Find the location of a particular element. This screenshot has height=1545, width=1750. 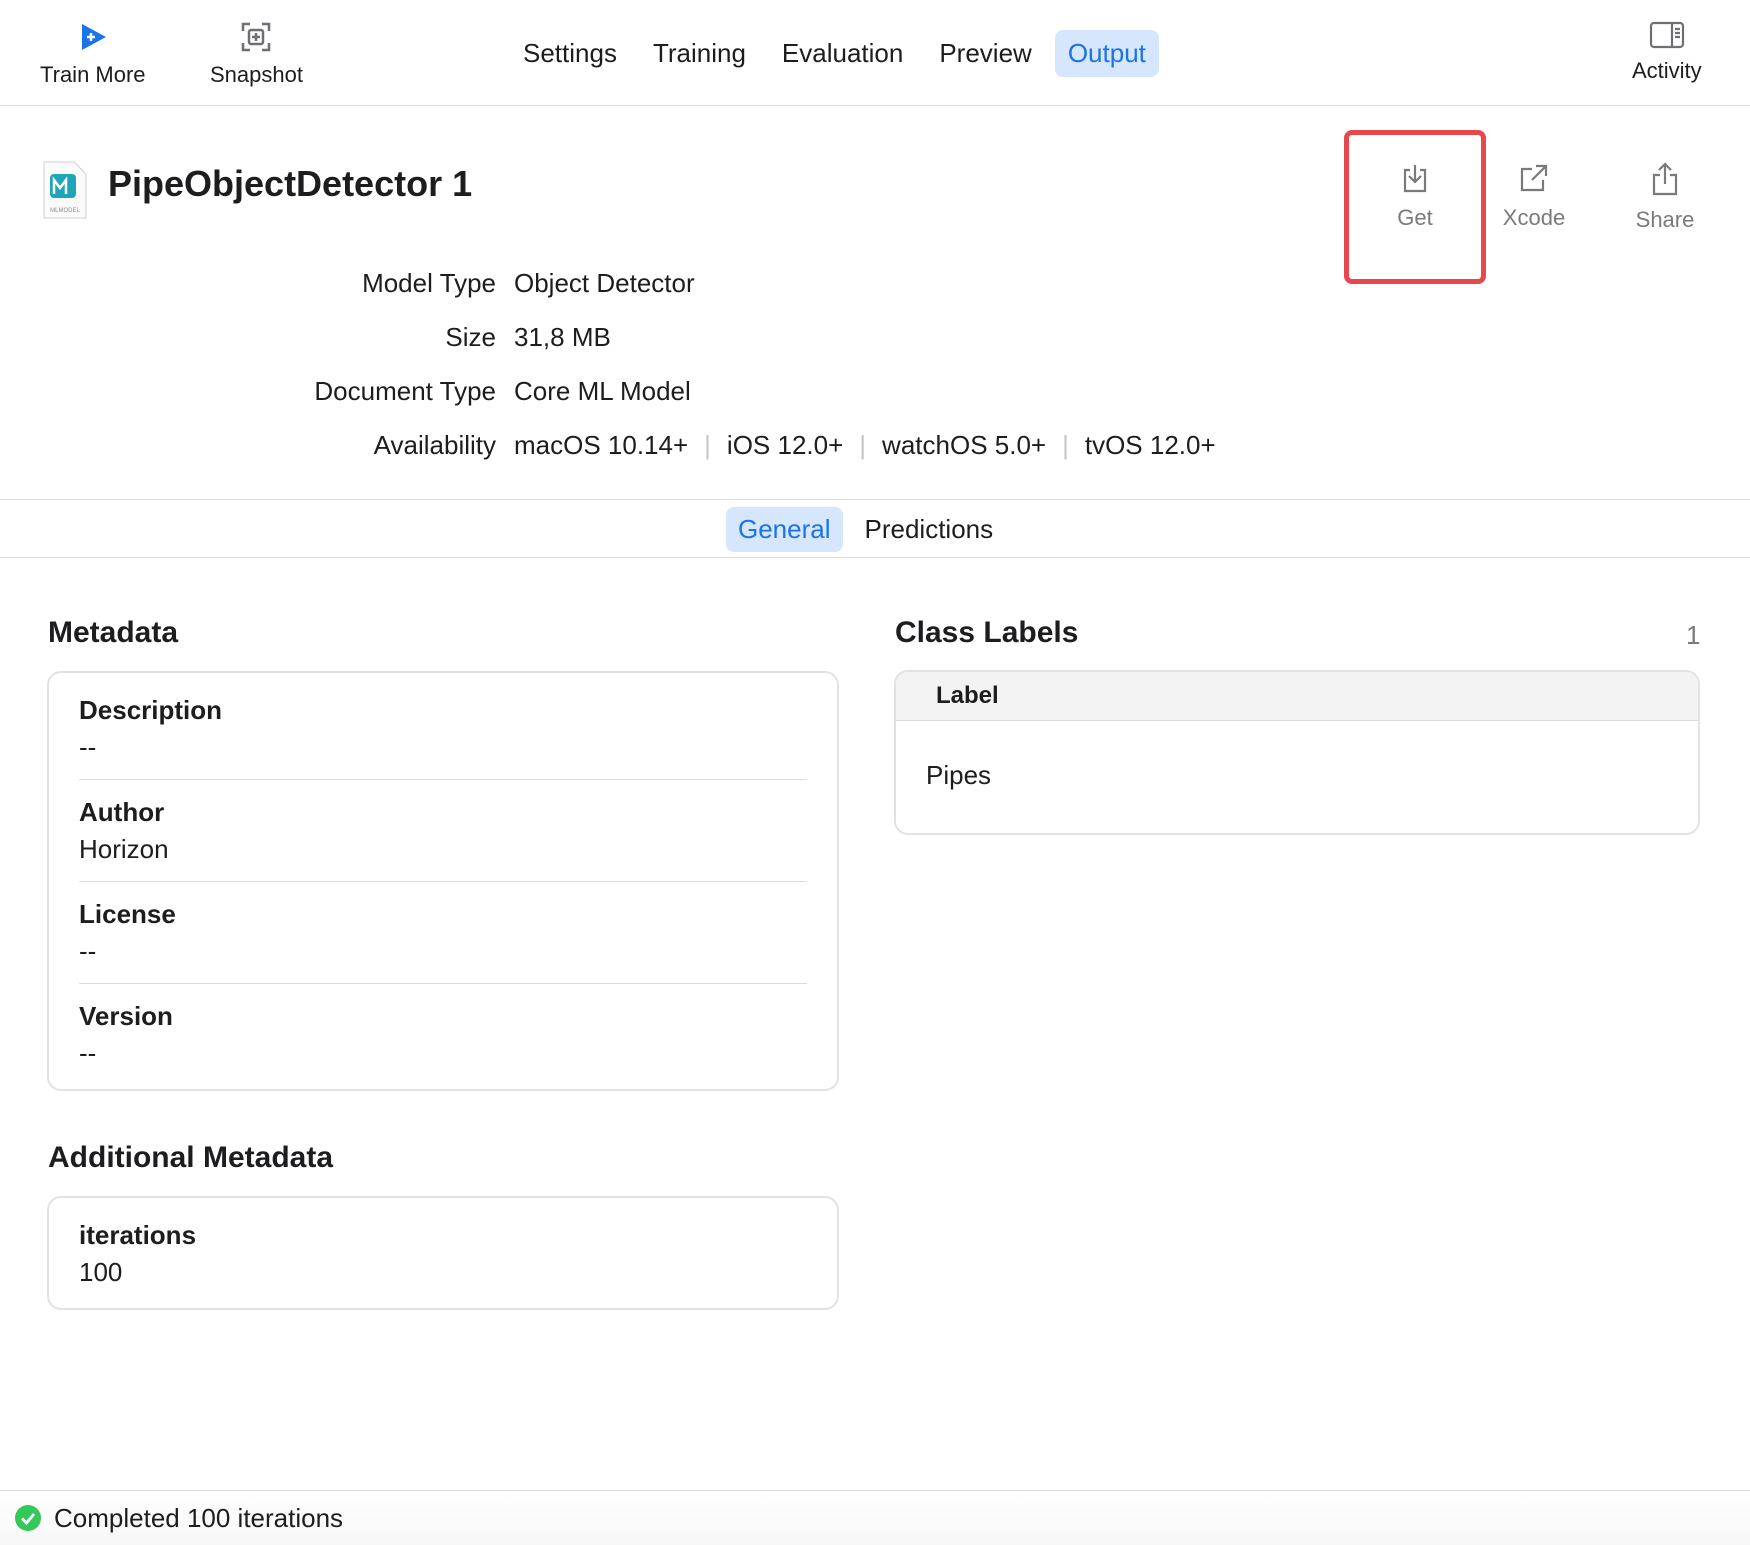

info-value: Core ML Model is located at coordinates (602, 391).